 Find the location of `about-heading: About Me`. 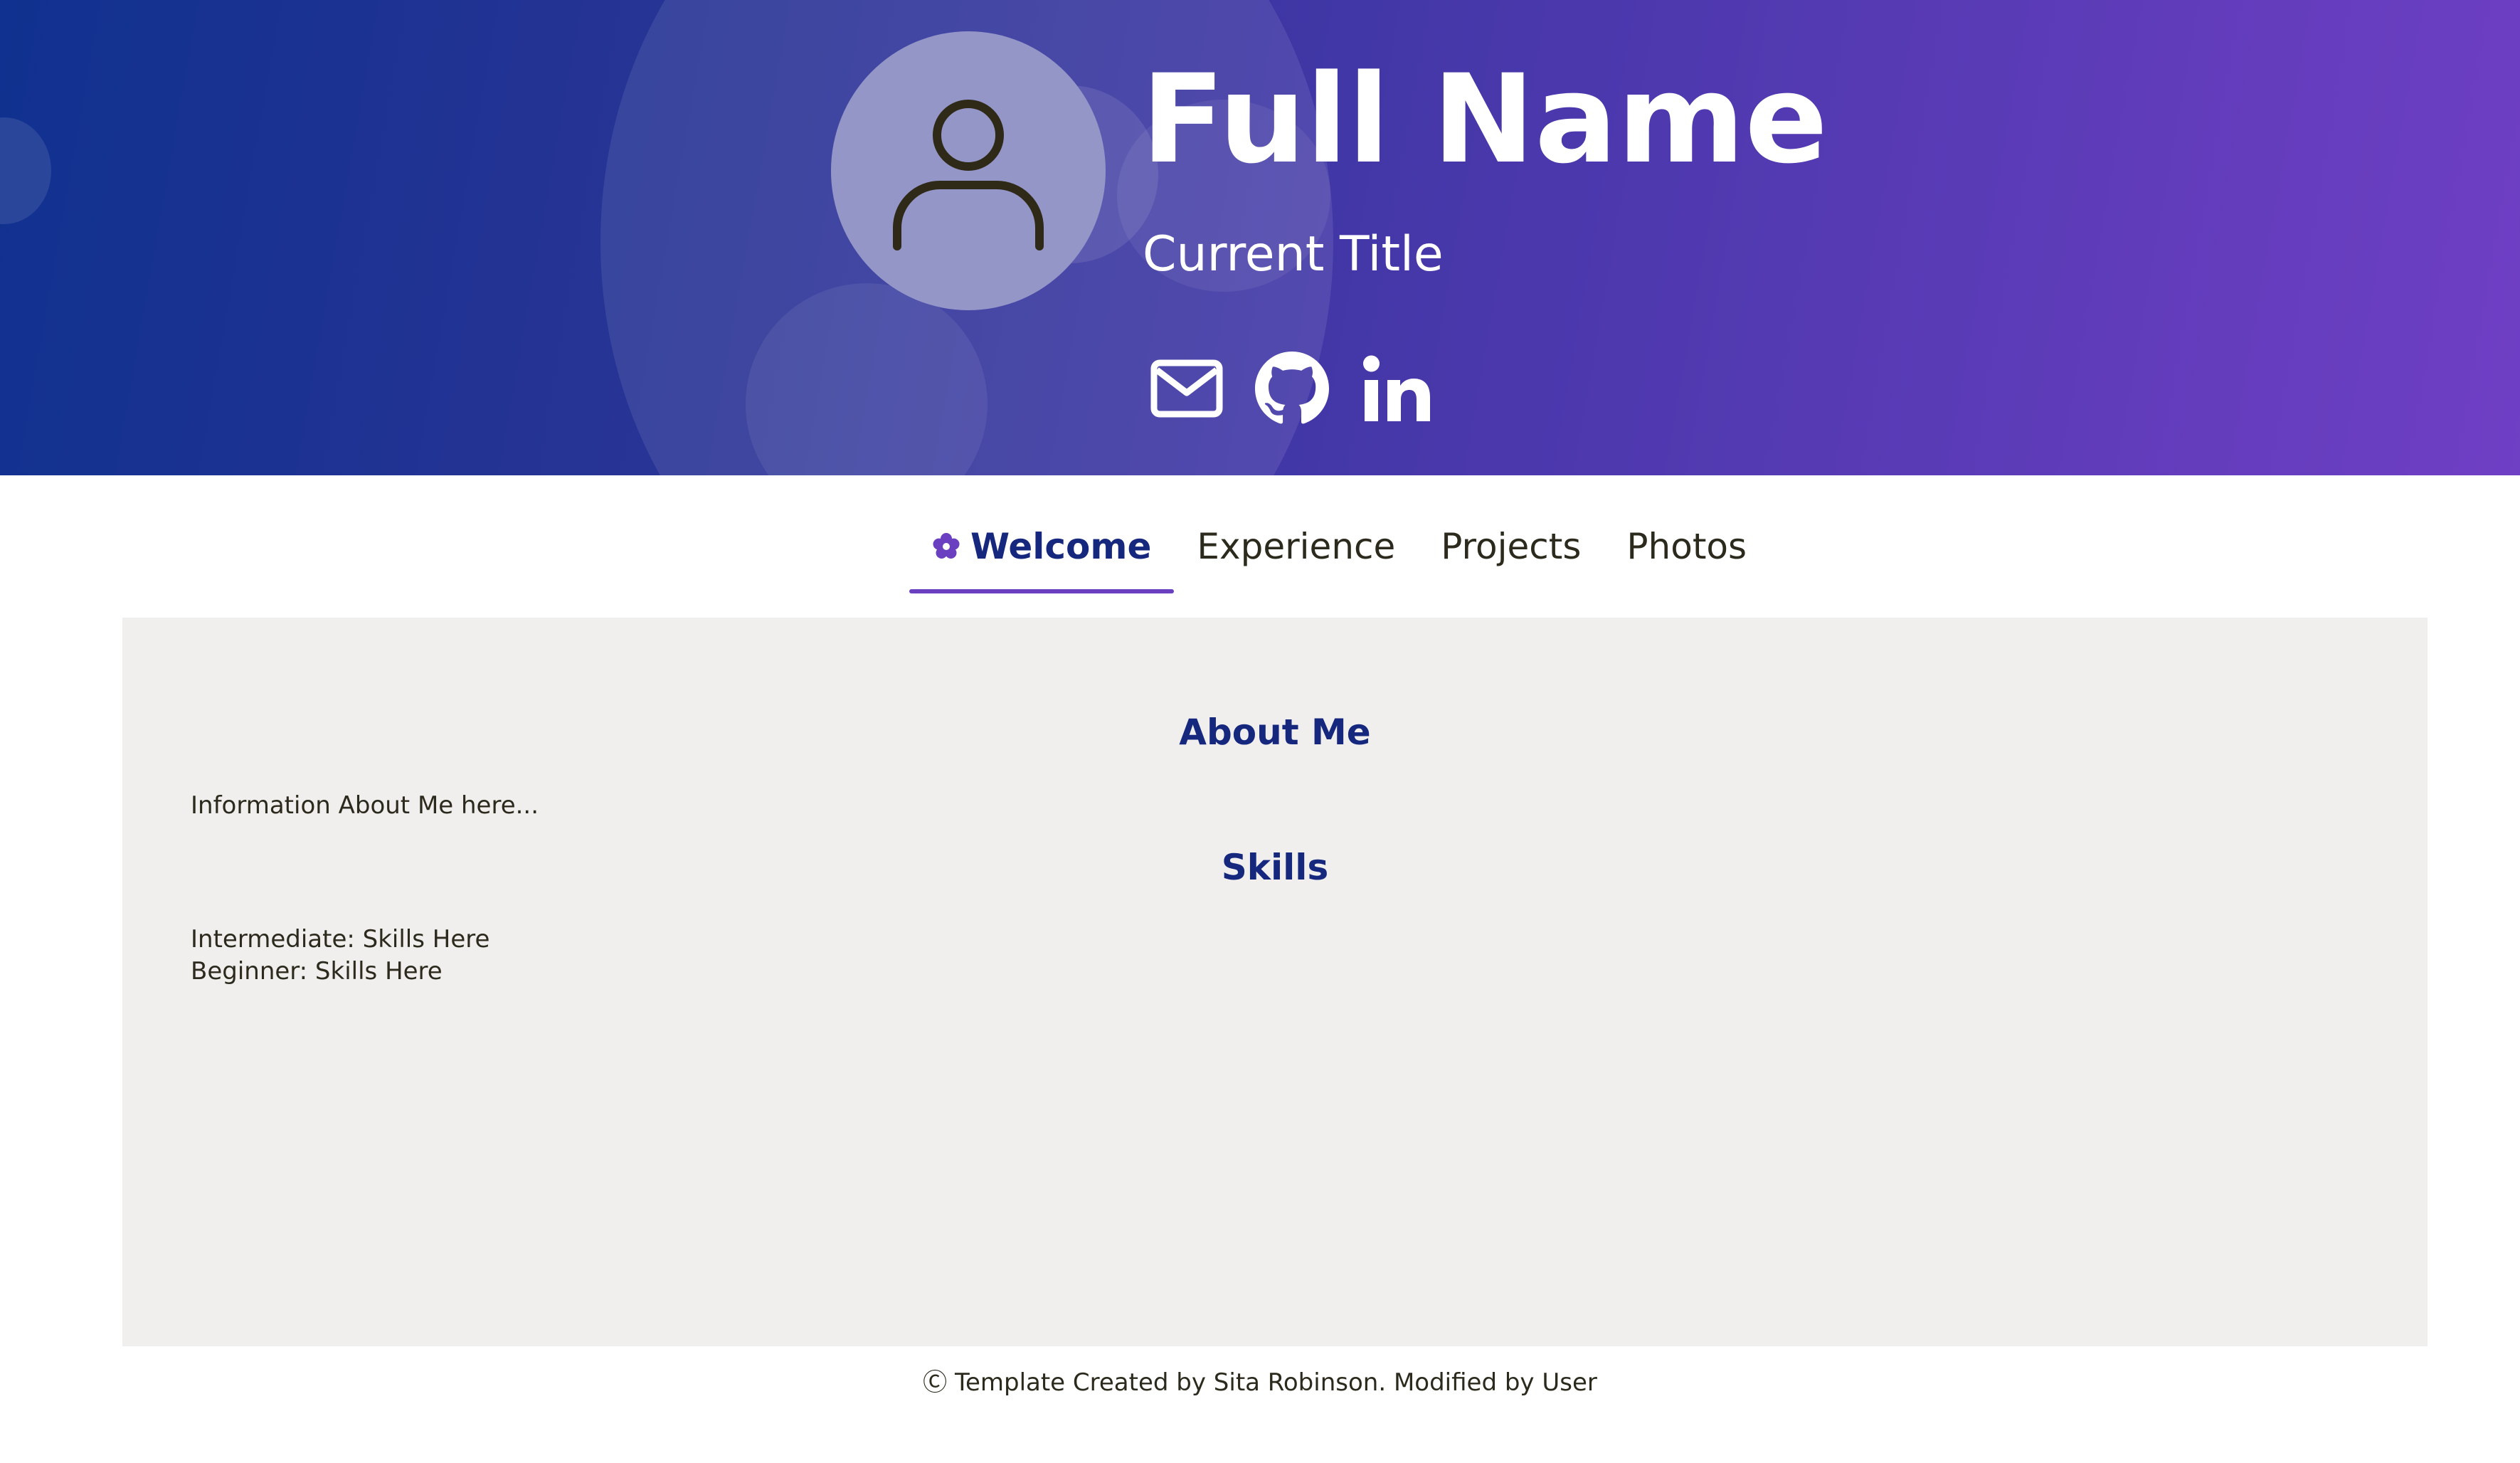

about-heading: About Me is located at coordinates (1275, 732).